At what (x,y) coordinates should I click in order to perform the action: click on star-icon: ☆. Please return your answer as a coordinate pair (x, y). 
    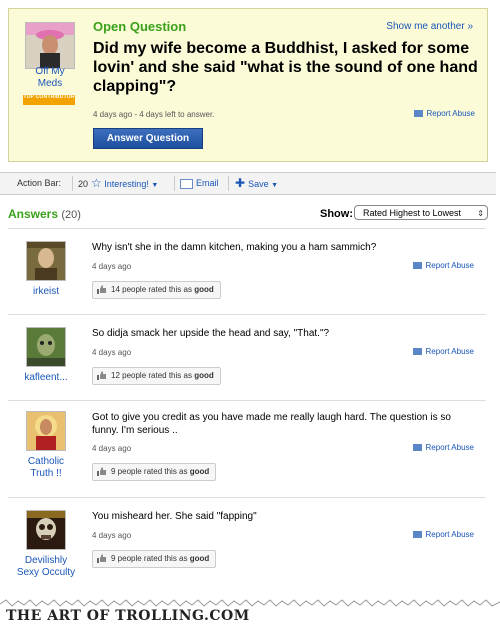
    Looking at the image, I should click on (96, 183).